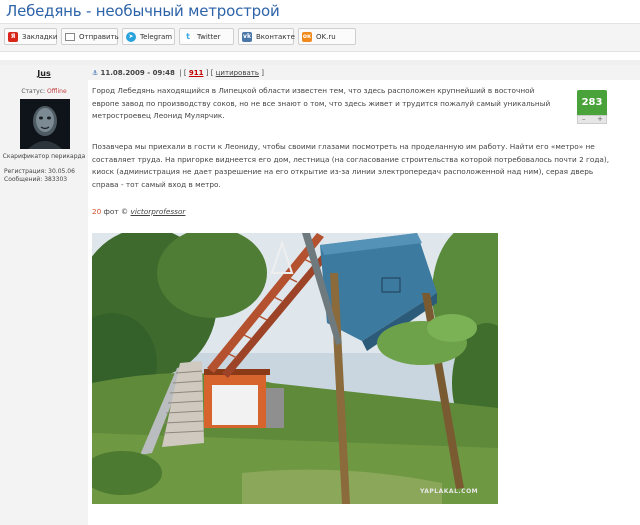 The image size is (640, 525). Describe the element at coordinates (307, 37) in the screenshot. I see `odnoklassniki-icon: ок` at that location.